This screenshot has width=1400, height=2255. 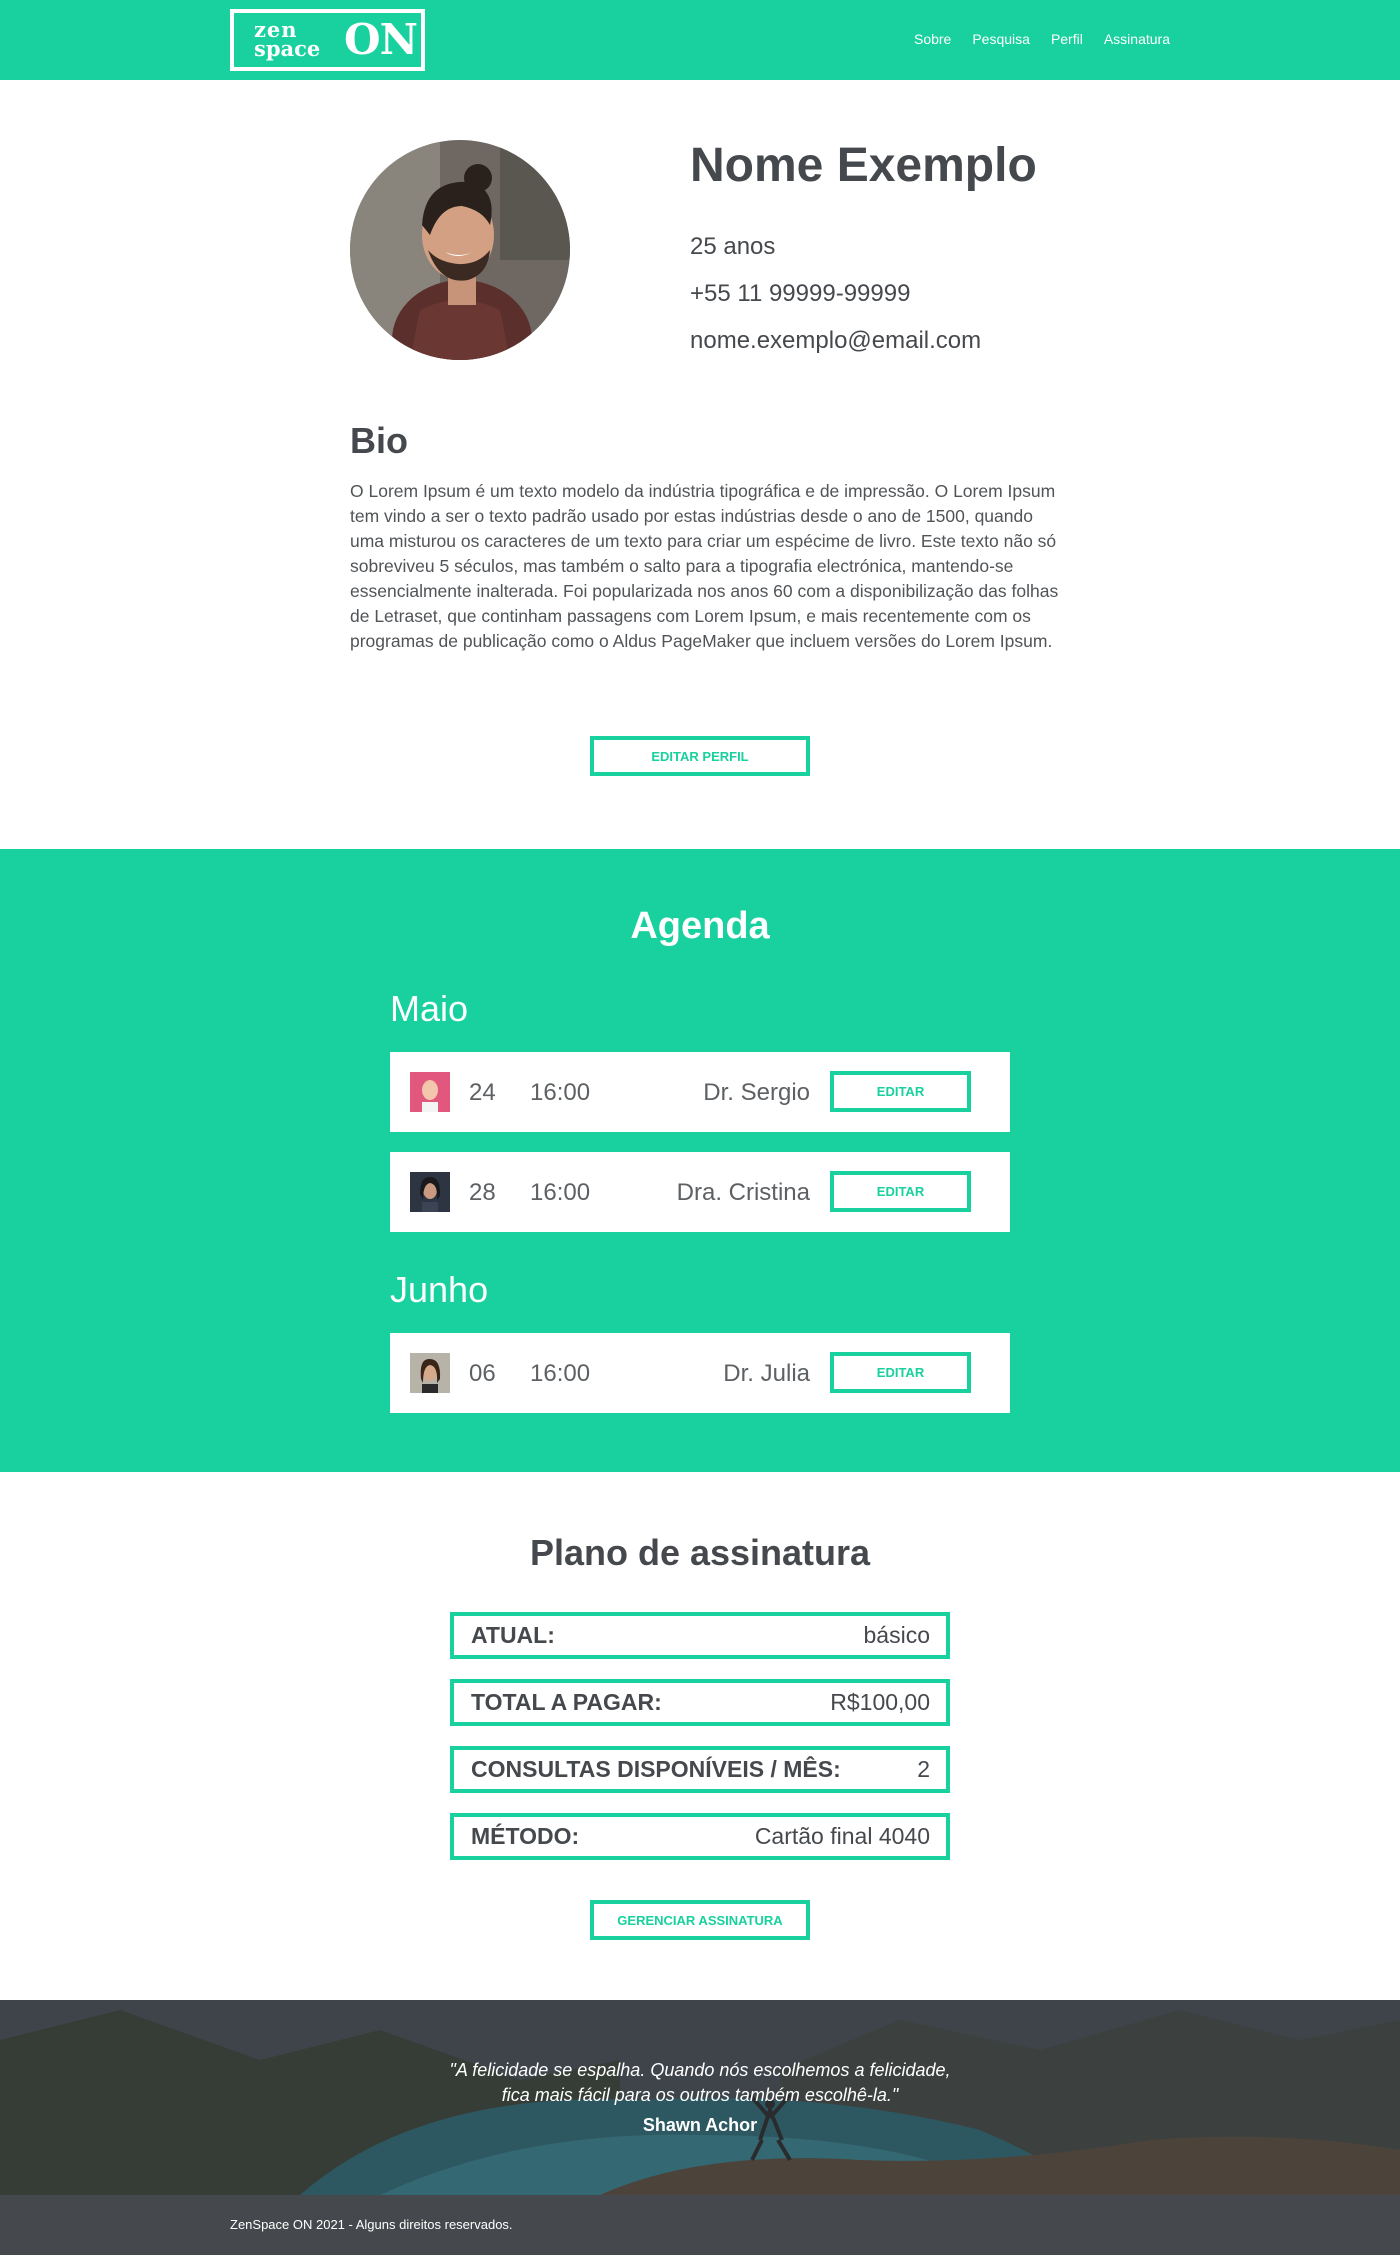 What do you see at coordinates (700, 1920) in the screenshot?
I see `manage-subscription-button: GERENCIAR ASSINATURA` at bounding box center [700, 1920].